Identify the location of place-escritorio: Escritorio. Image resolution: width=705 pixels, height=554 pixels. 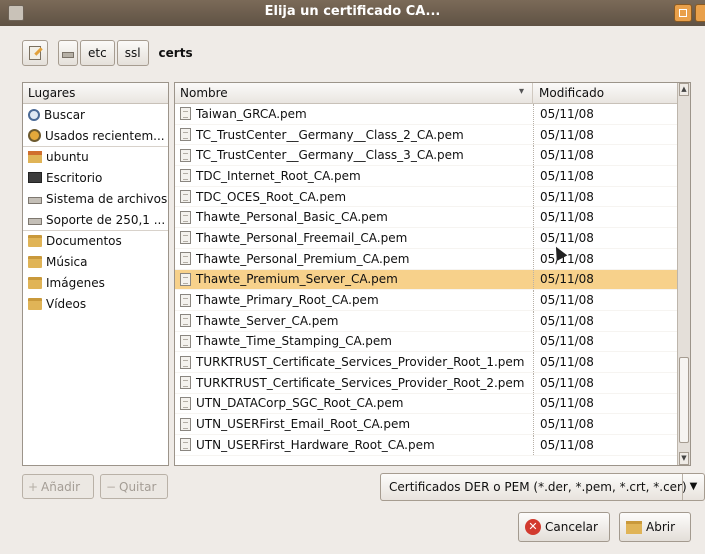
(95, 177).